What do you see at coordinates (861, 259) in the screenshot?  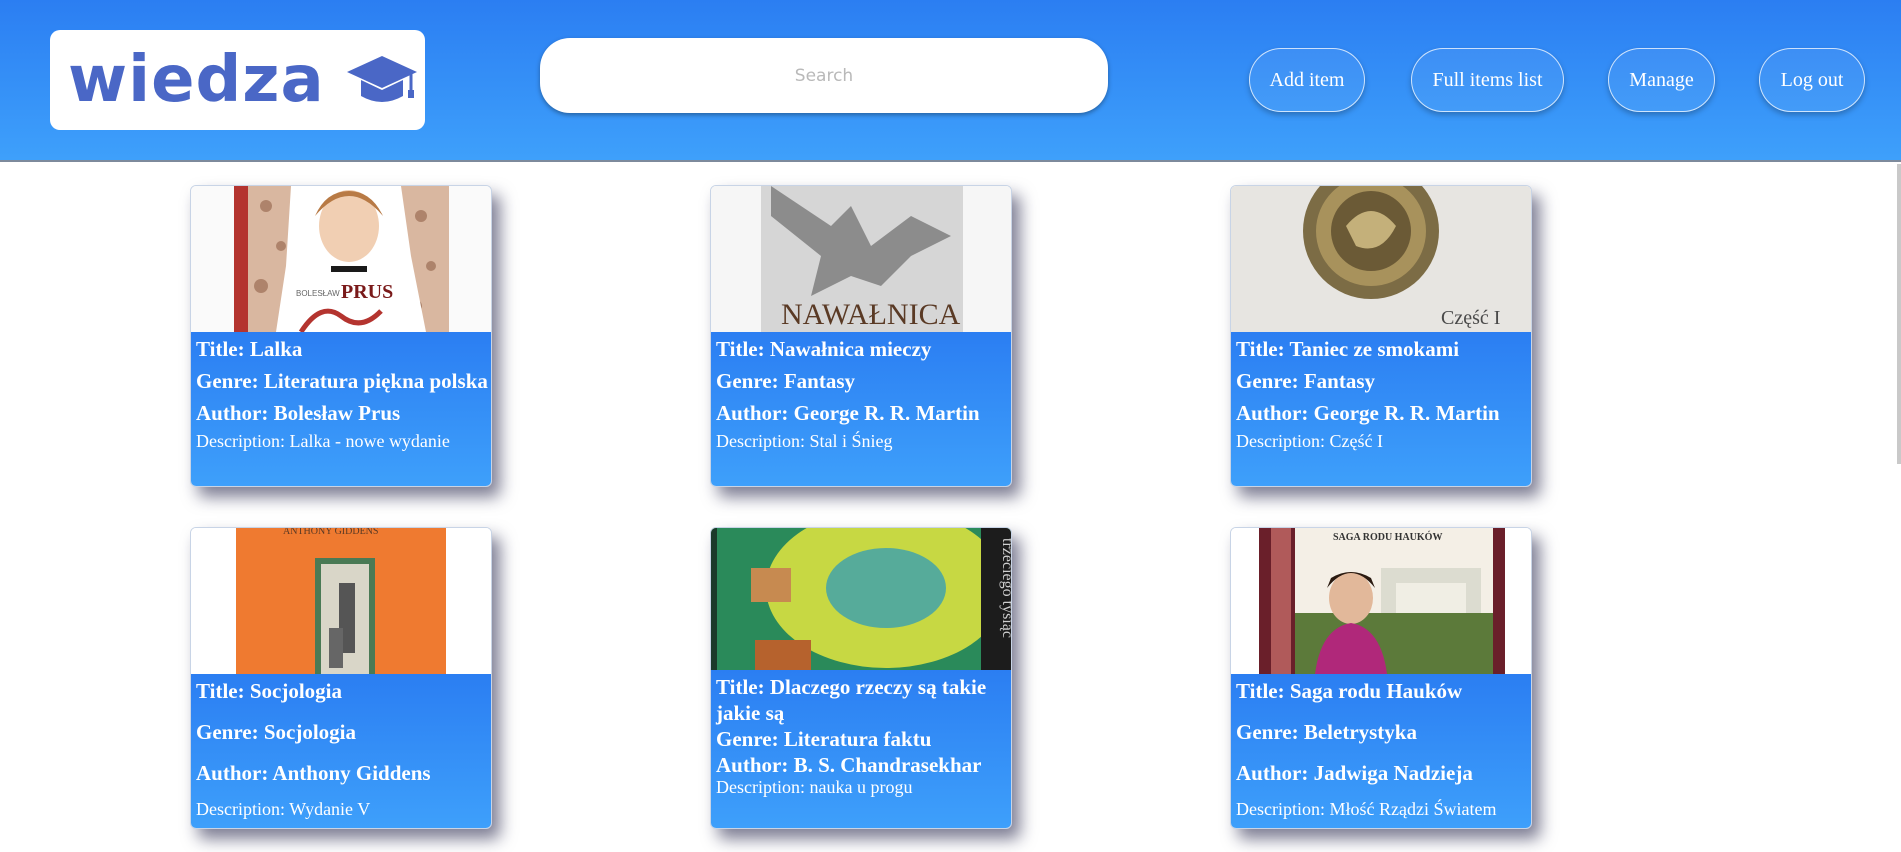 I see `book-cover: NAWAŁNICA` at bounding box center [861, 259].